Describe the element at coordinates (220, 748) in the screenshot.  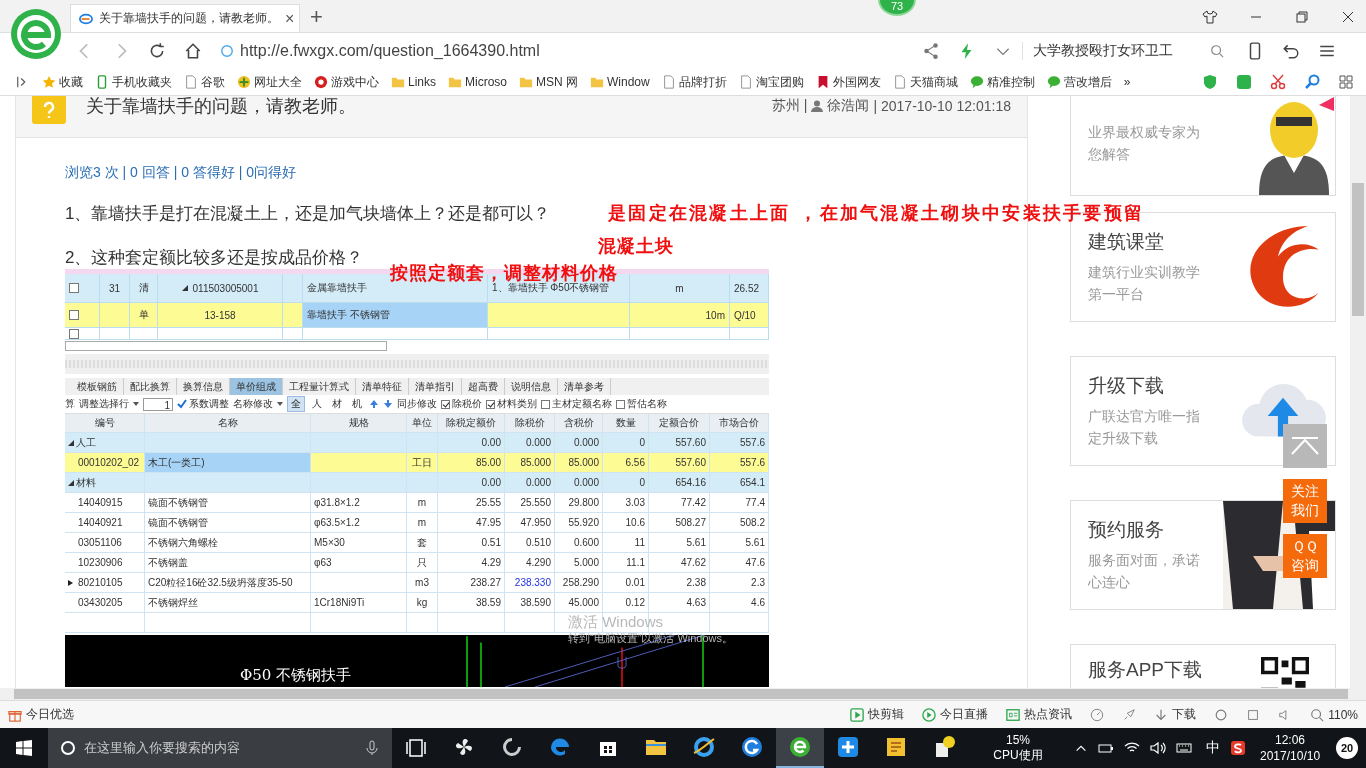
I see `taskbar-search-field: 在这里输入你要搜索的内容` at that location.